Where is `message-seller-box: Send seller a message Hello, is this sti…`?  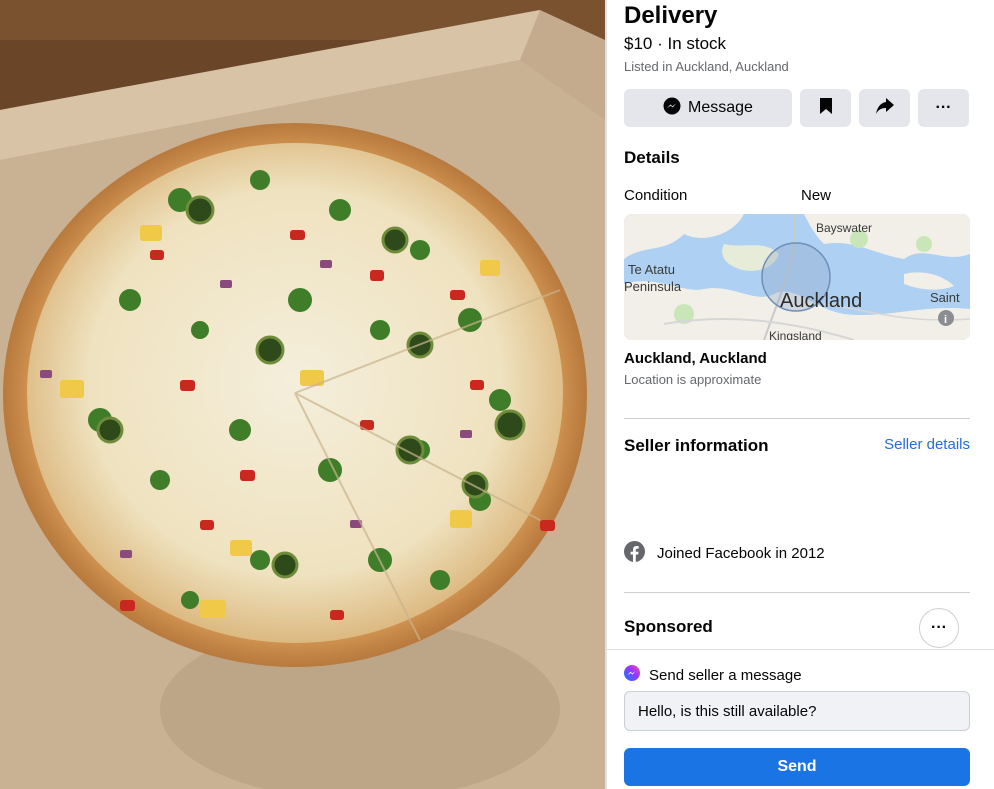
message-seller-box: Send seller a message Hello, is this sti… is located at coordinates (800, 719).